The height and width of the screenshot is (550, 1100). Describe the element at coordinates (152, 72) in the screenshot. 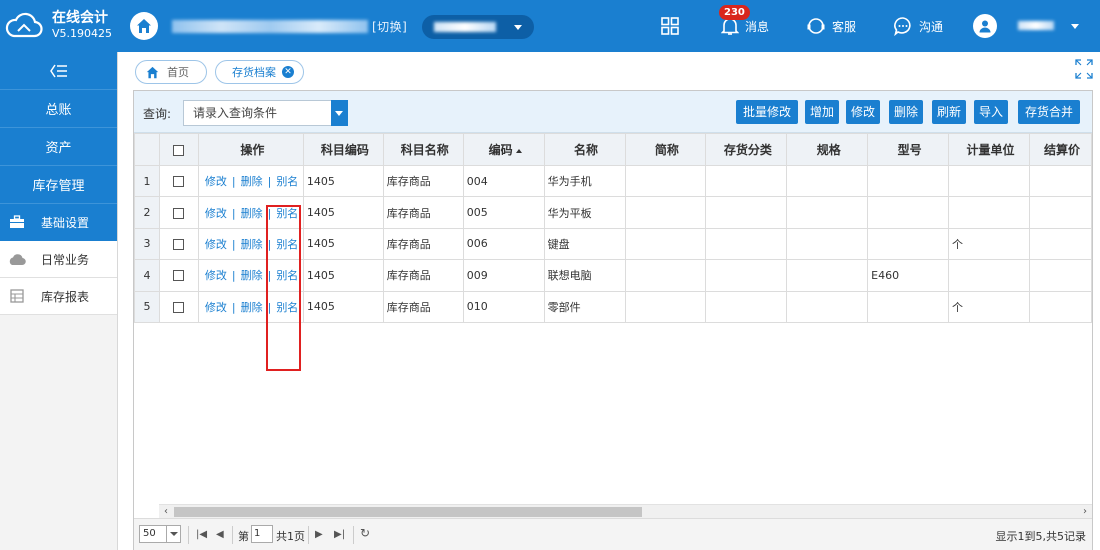

I see `home-icon` at that location.